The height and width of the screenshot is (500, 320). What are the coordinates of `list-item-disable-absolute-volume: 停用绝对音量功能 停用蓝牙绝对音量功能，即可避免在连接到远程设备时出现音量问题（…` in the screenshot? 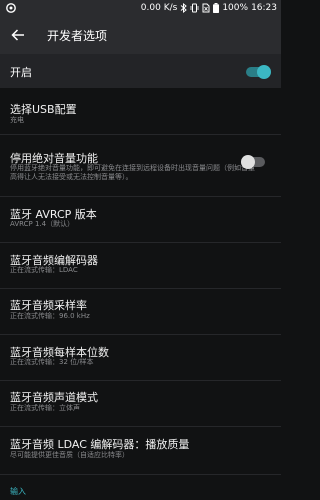 It's located at (140, 165).